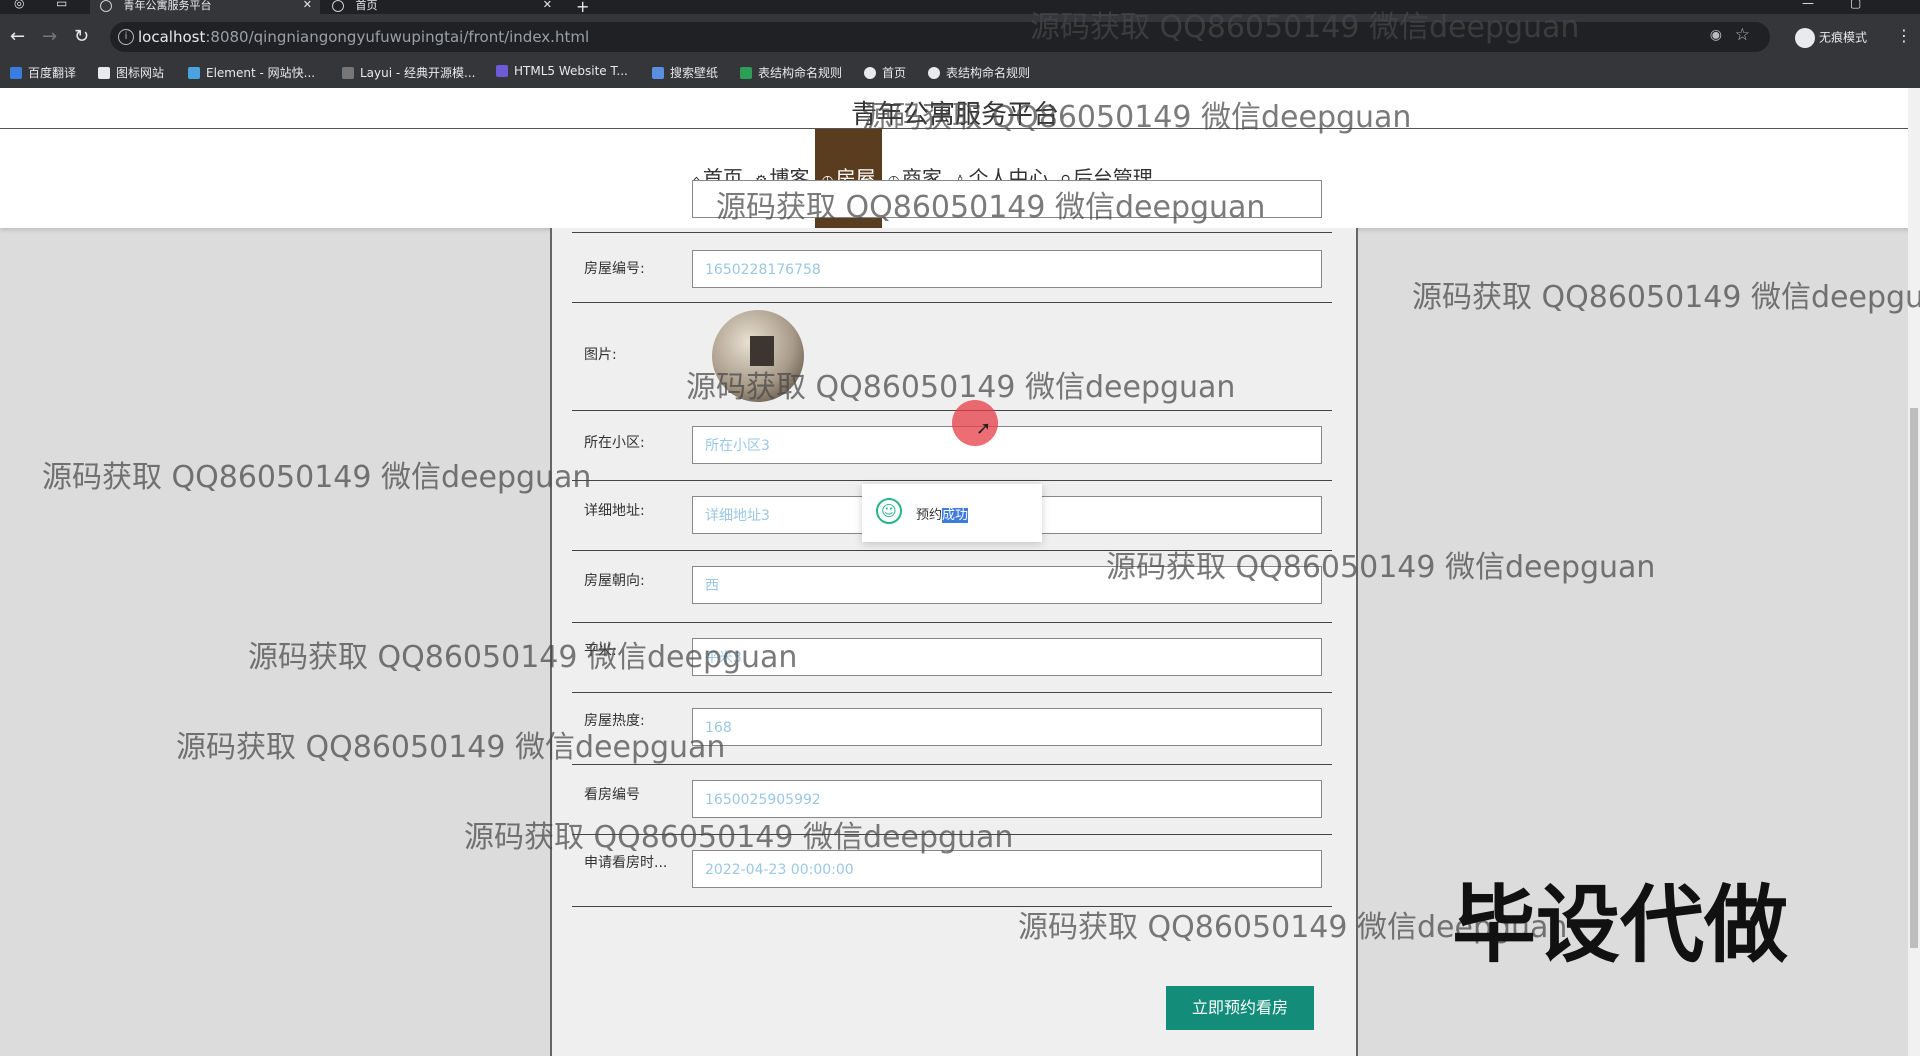  I want to click on vue-icon, so click(106, 6).